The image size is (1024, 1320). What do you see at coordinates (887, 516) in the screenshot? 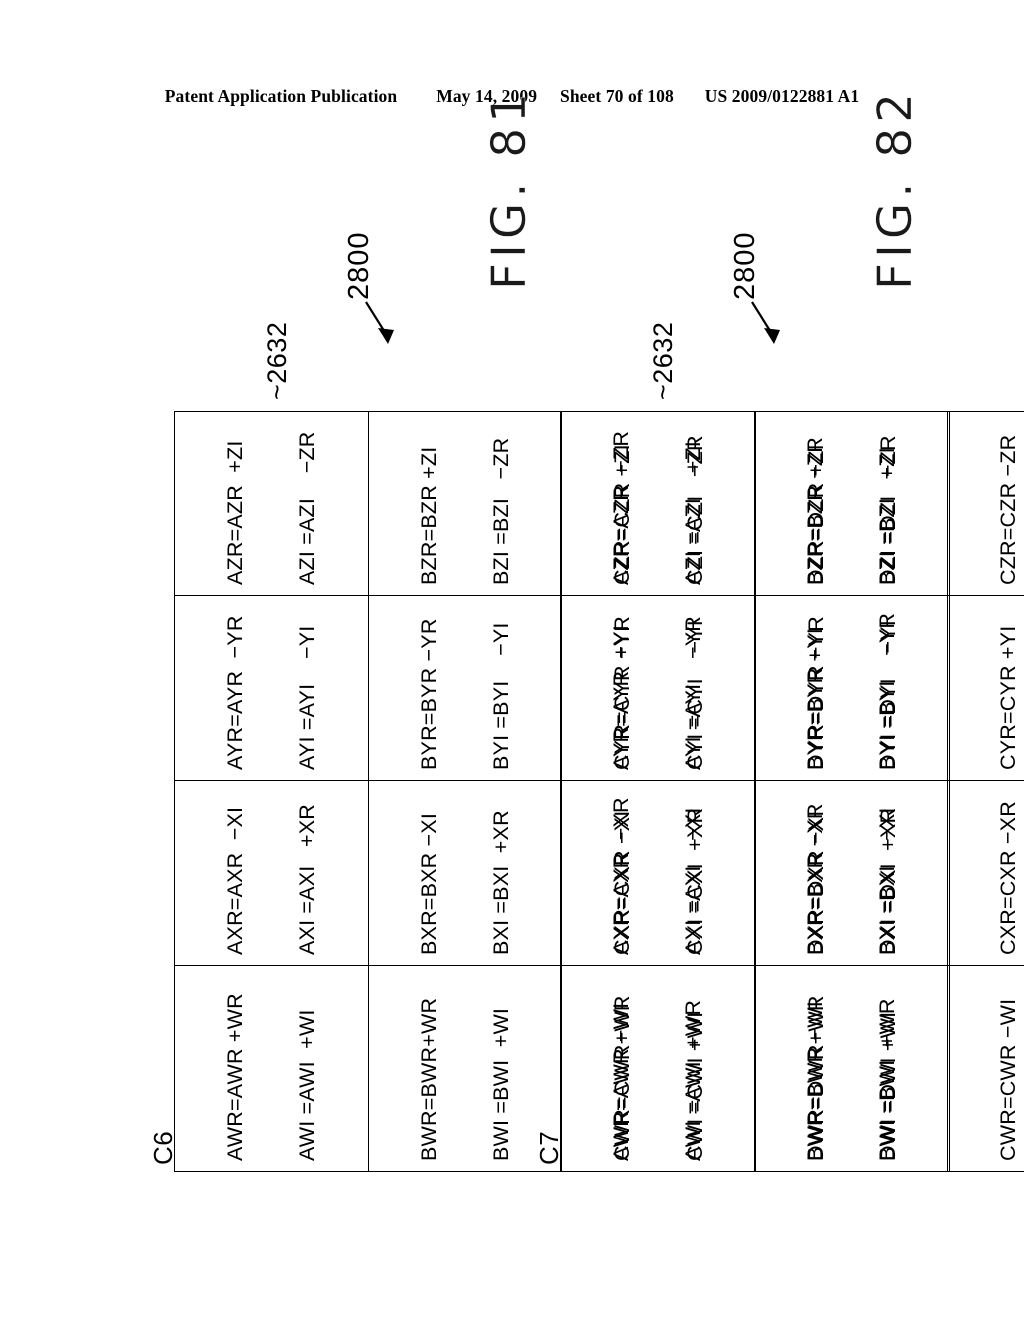
I see `cell-line-2: BZI =BZI +ZI` at bounding box center [887, 516].